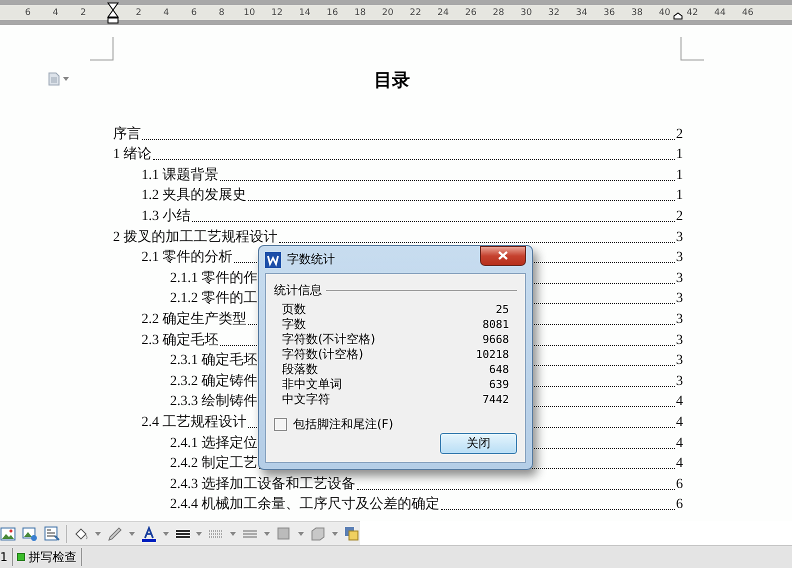 This screenshot has height=568, width=792. I want to click on select-objects-icon, so click(352, 534).